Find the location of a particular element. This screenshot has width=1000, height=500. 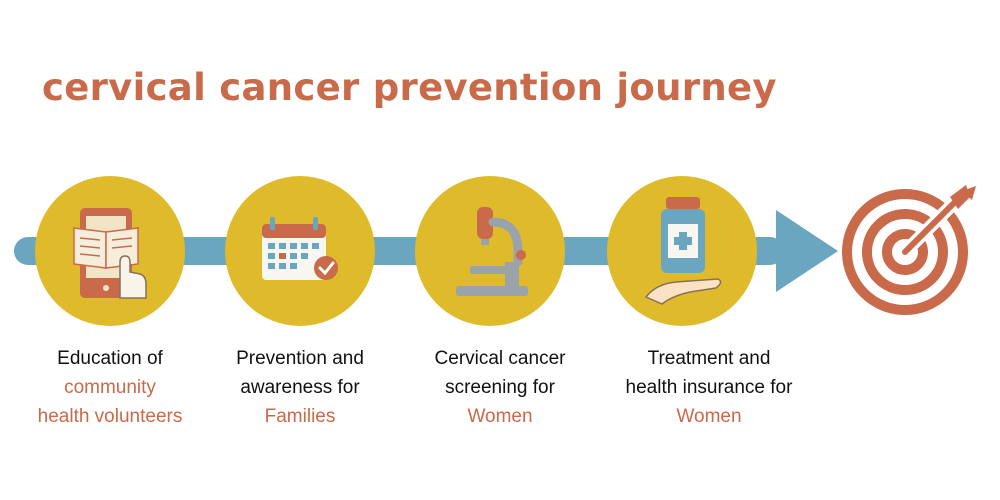

step-caption-line1: Treatment and is located at coordinates (709, 358).